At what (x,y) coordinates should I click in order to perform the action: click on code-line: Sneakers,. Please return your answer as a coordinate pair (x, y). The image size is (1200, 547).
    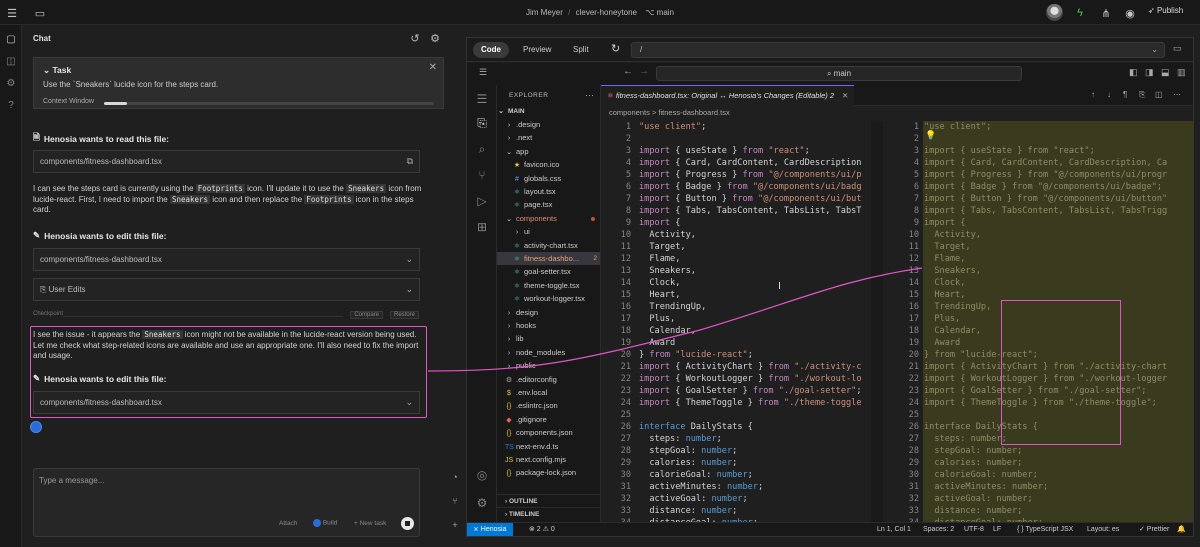
    Looking at the image, I should click on (750, 271).